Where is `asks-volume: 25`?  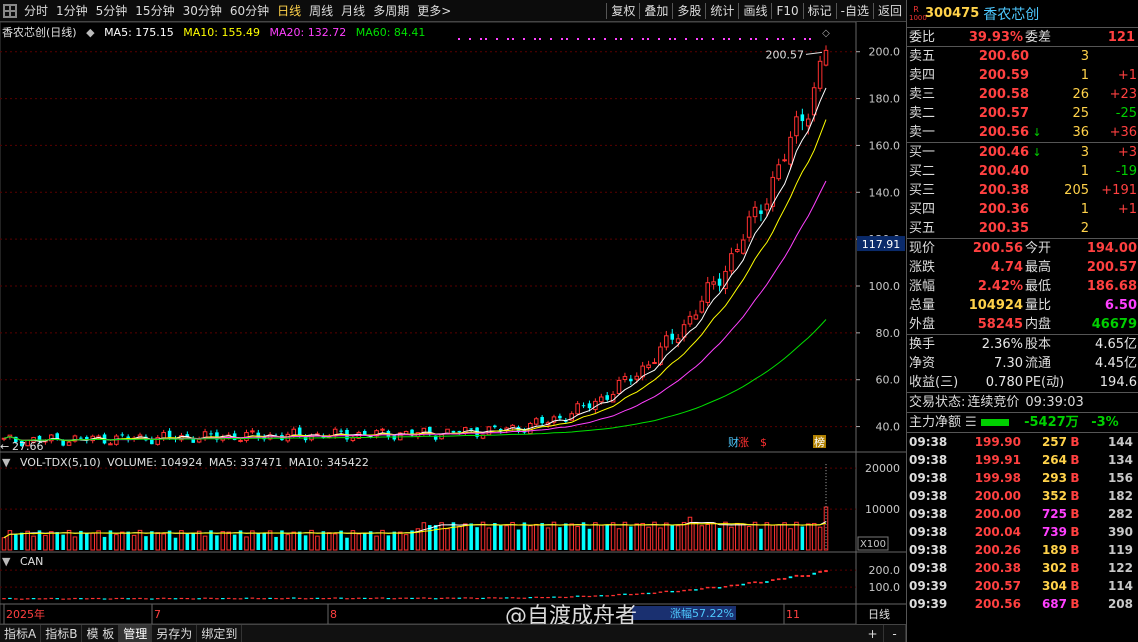 asks-volume: 25 is located at coordinates (1080, 113).